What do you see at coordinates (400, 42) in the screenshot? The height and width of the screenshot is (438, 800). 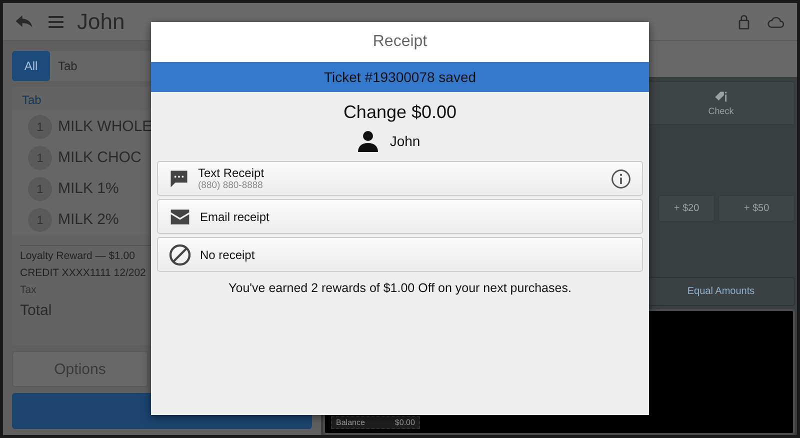 I see `dialog-title: Receipt` at bounding box center [400, 42].